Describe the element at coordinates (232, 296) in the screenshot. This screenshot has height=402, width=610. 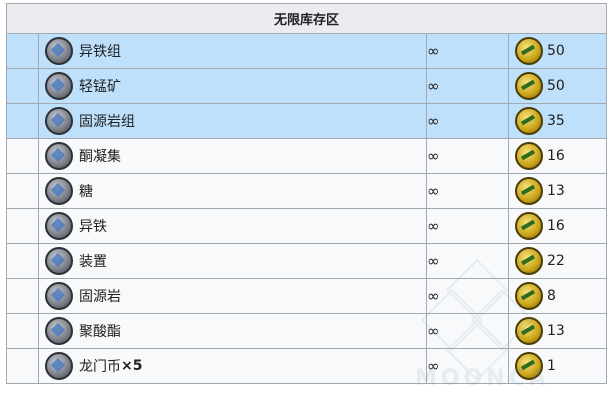
I see `item-name-cell: 固源岩` at that location.